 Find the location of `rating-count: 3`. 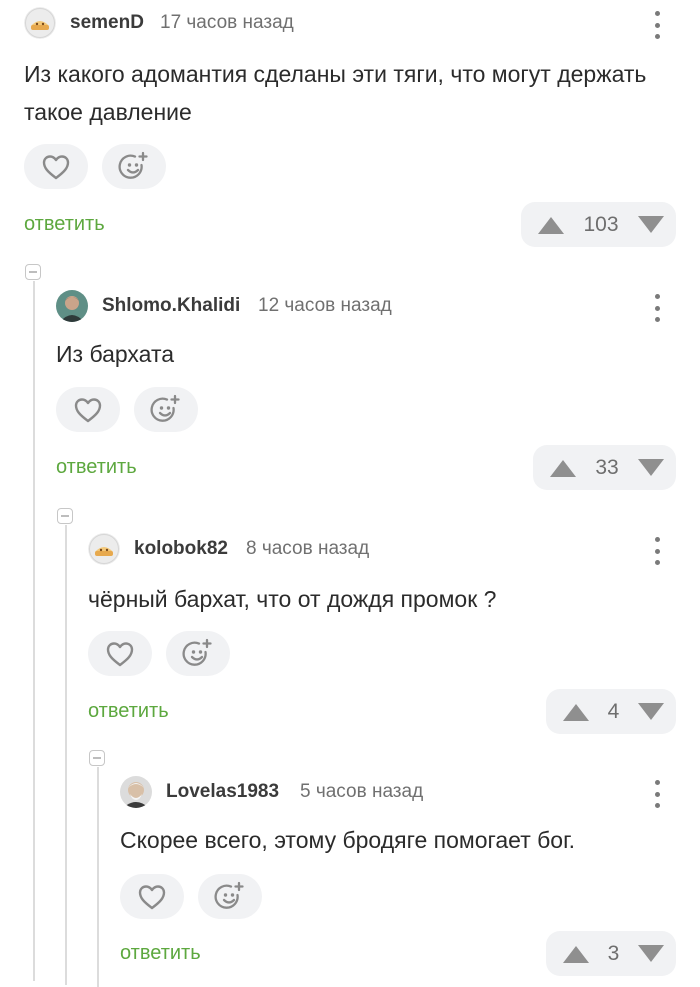

rating-count: 3 is located at coordinates (613, 953).